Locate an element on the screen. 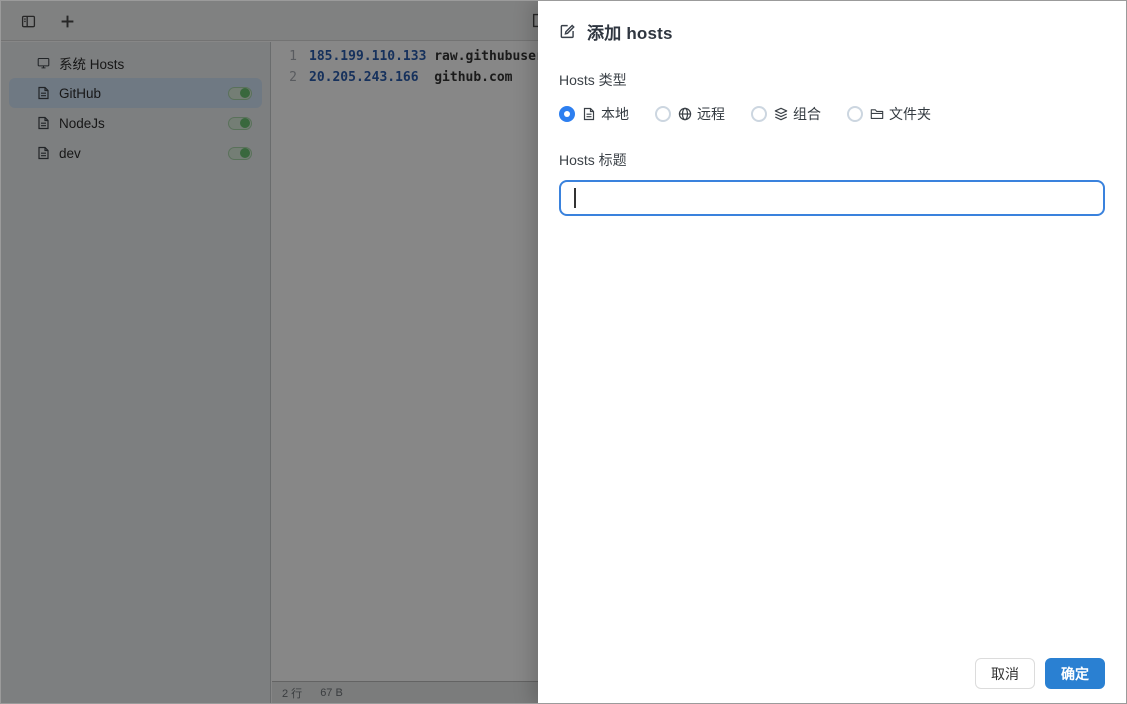 This screenshot has height=704, width=1127. radio-option-local: 本地 is located at coordinates (594, 114).